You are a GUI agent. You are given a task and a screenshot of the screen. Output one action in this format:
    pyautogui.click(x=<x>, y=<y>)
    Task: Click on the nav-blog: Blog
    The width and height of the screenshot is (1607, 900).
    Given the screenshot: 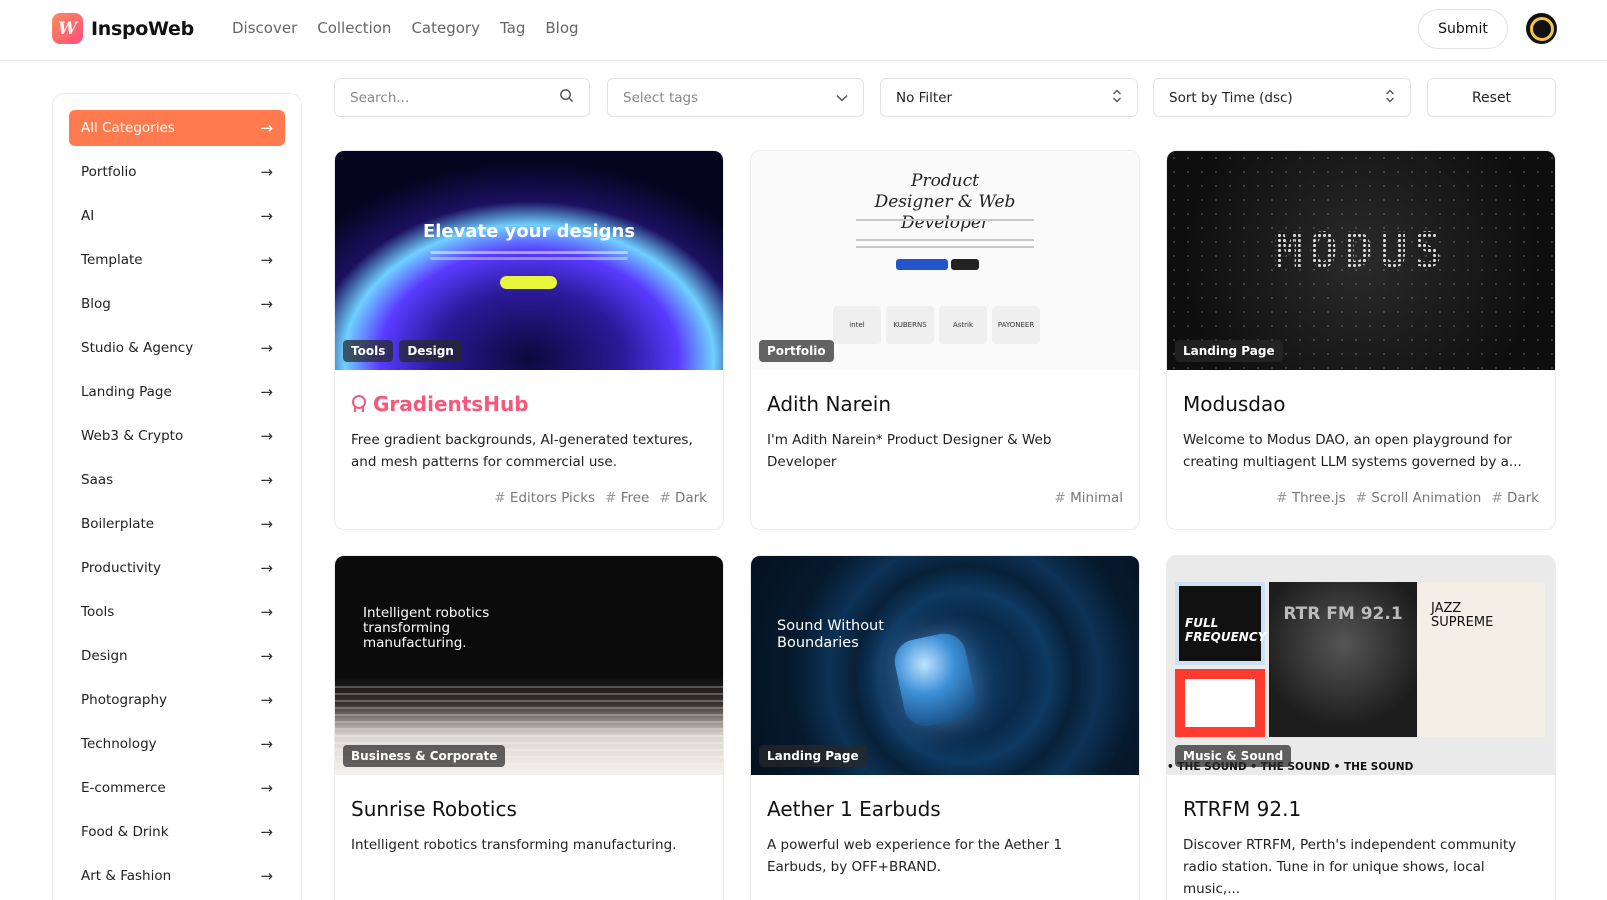 What is the action you would take?
    pyautogui.click(x=561, y=28)
    